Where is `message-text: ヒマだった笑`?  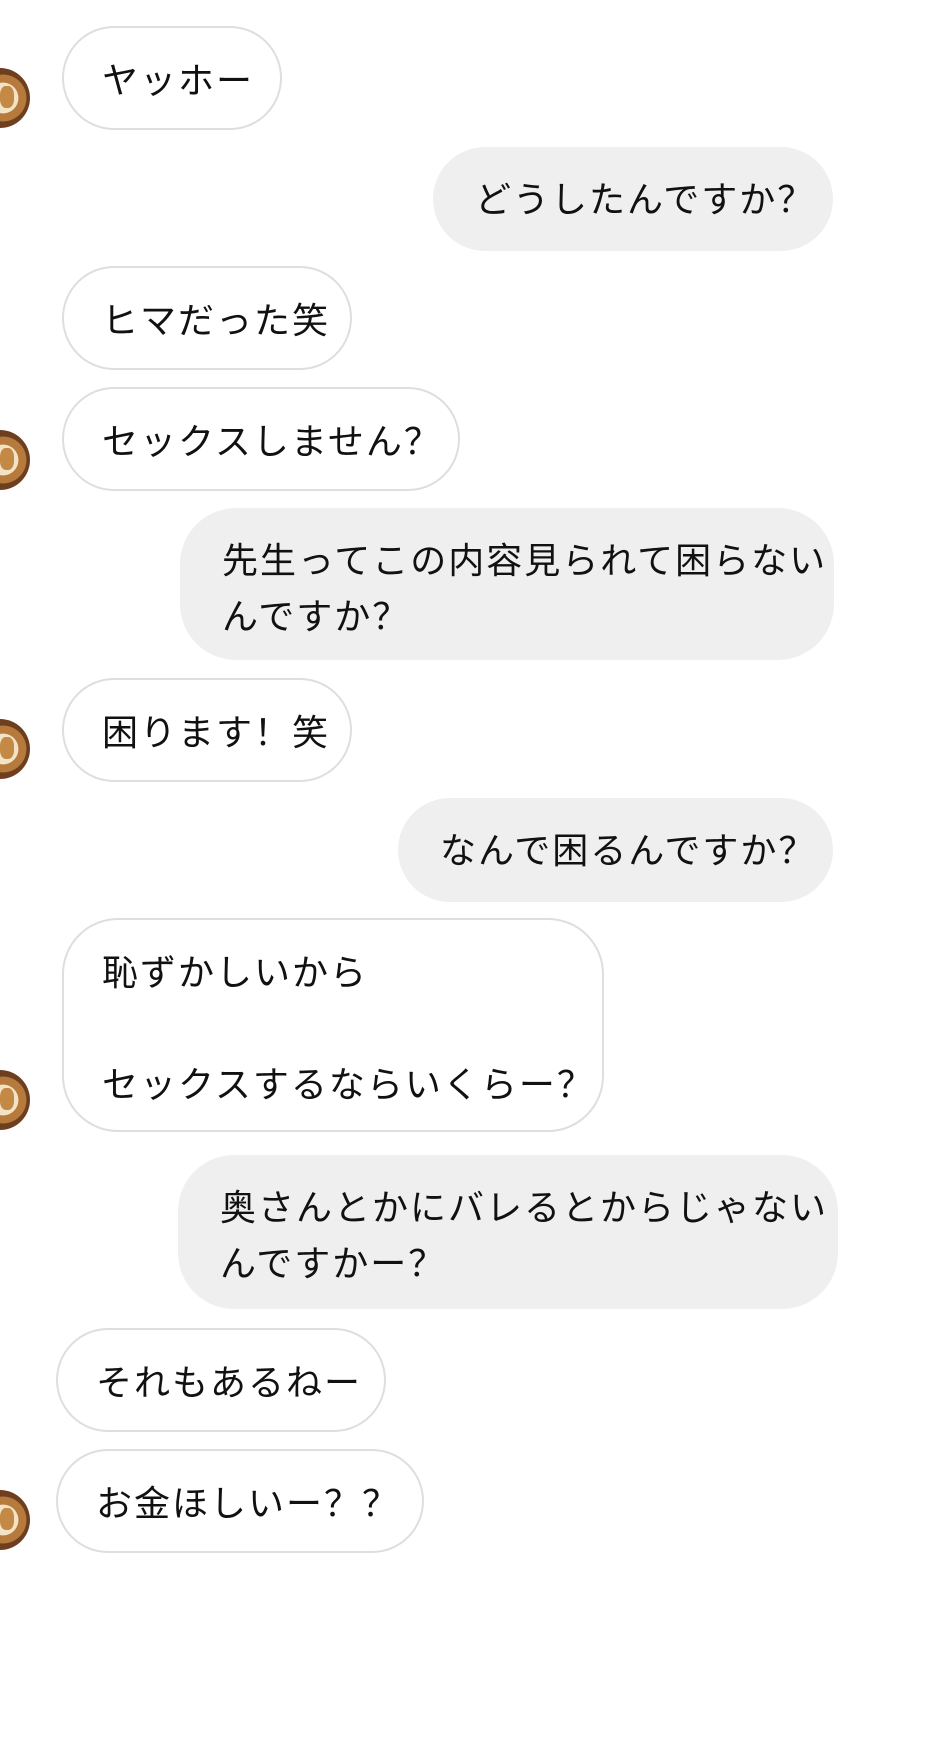 message-text: ヒマだった笑 is located at coordinates (216, 321).